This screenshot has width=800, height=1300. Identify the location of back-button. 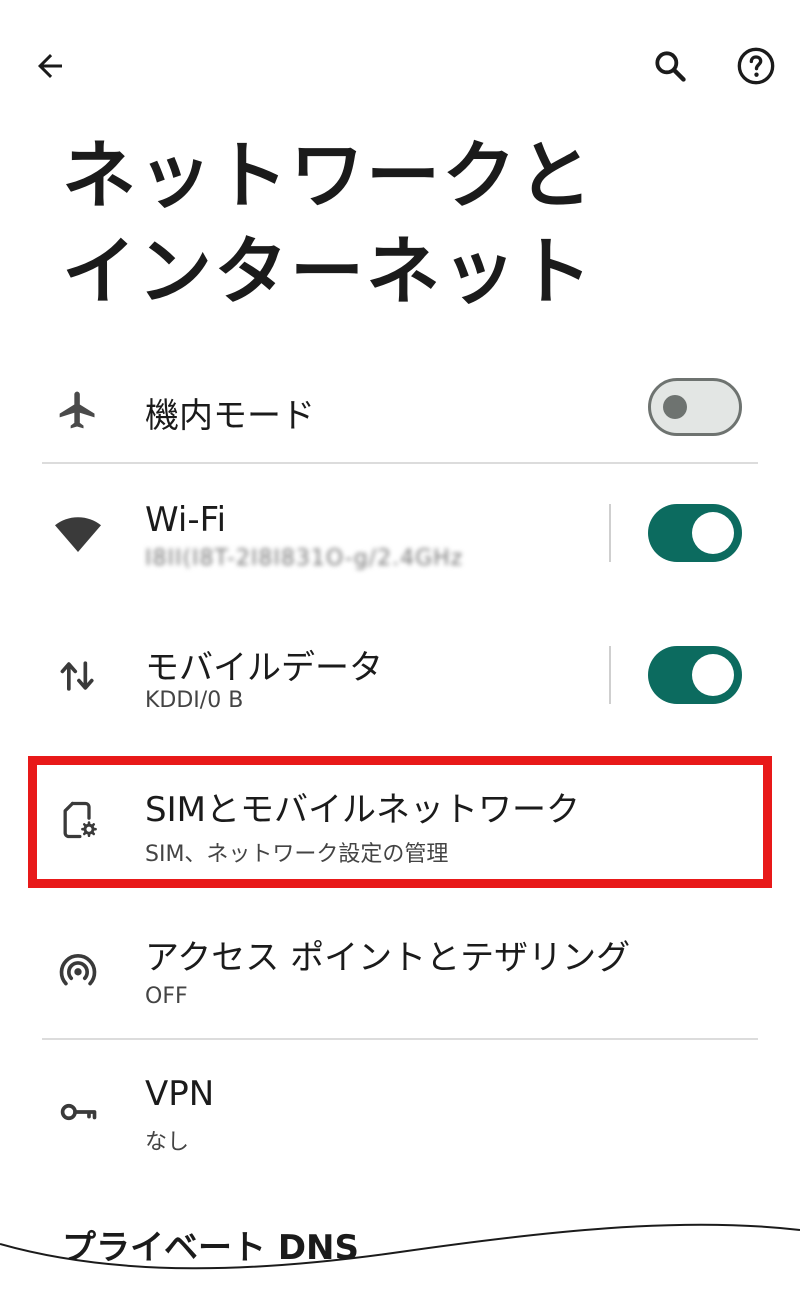
(50, 66).